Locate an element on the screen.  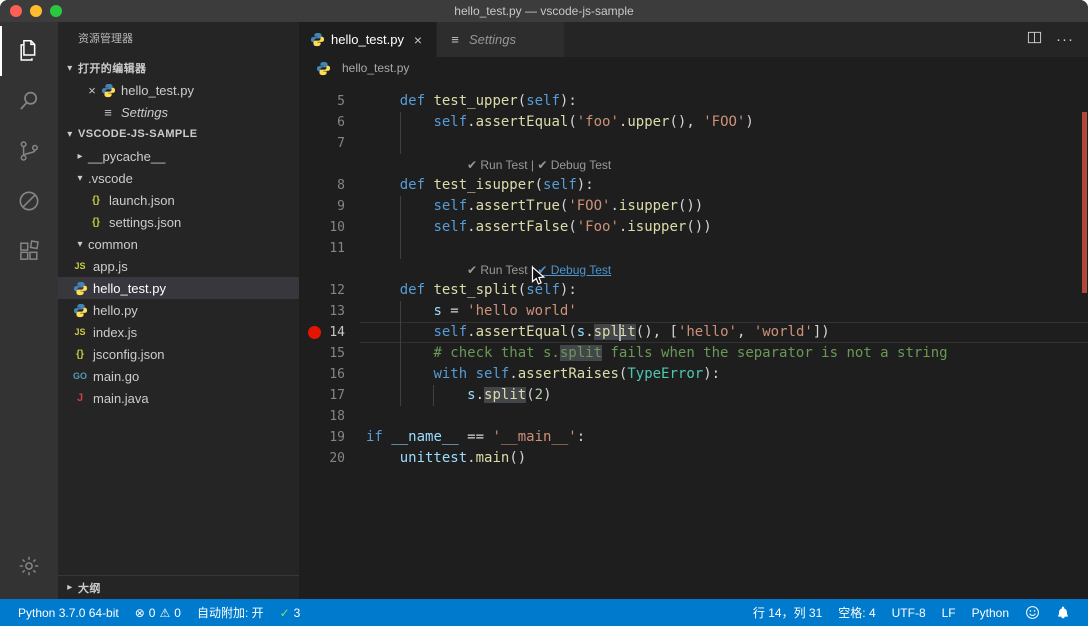
text-cursor is located at coordinates (619, 332).